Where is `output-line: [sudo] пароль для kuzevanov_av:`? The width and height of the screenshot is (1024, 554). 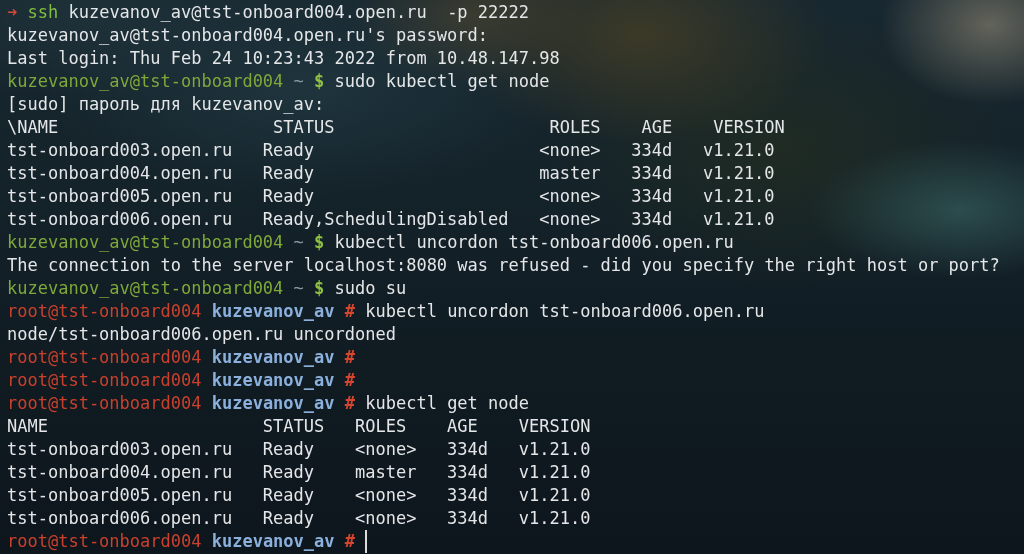
output-line: [sudo] пароль для kuzevanov_av: is located at coordinates (166, 104).